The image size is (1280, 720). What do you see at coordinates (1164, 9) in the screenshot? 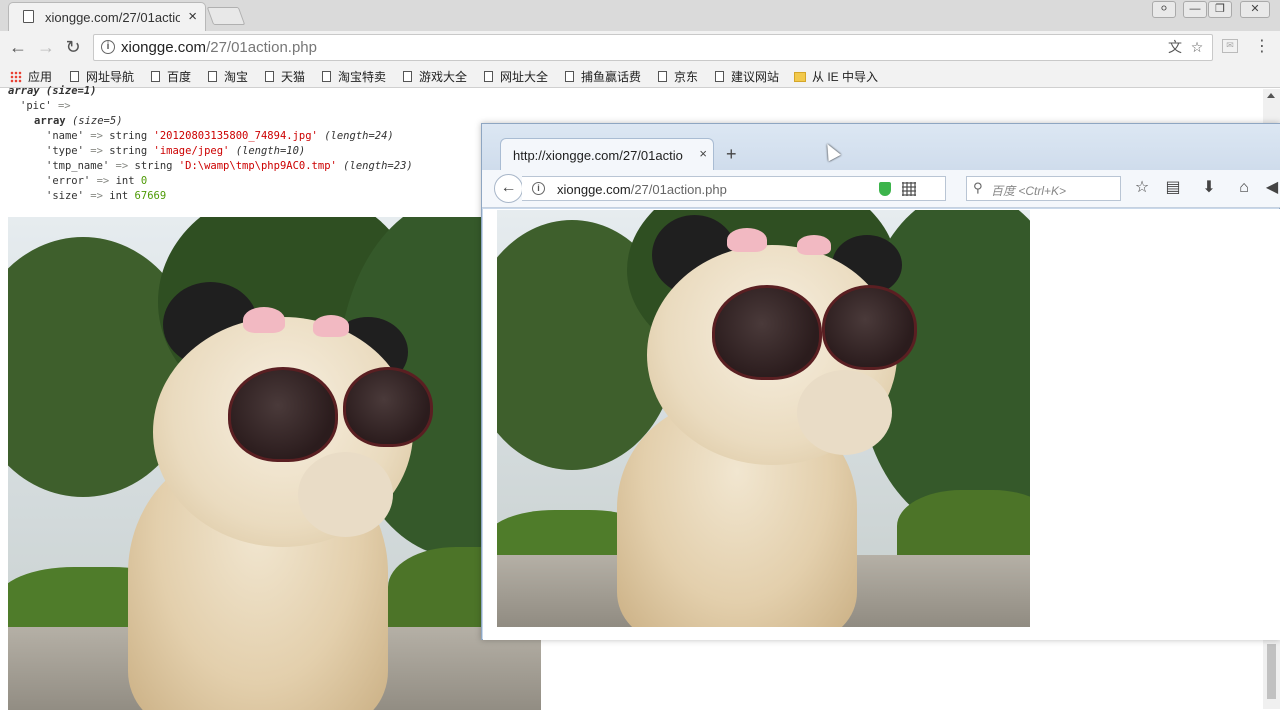
I see `profile-icon: ⚪` at bounding box center [1164, 9].